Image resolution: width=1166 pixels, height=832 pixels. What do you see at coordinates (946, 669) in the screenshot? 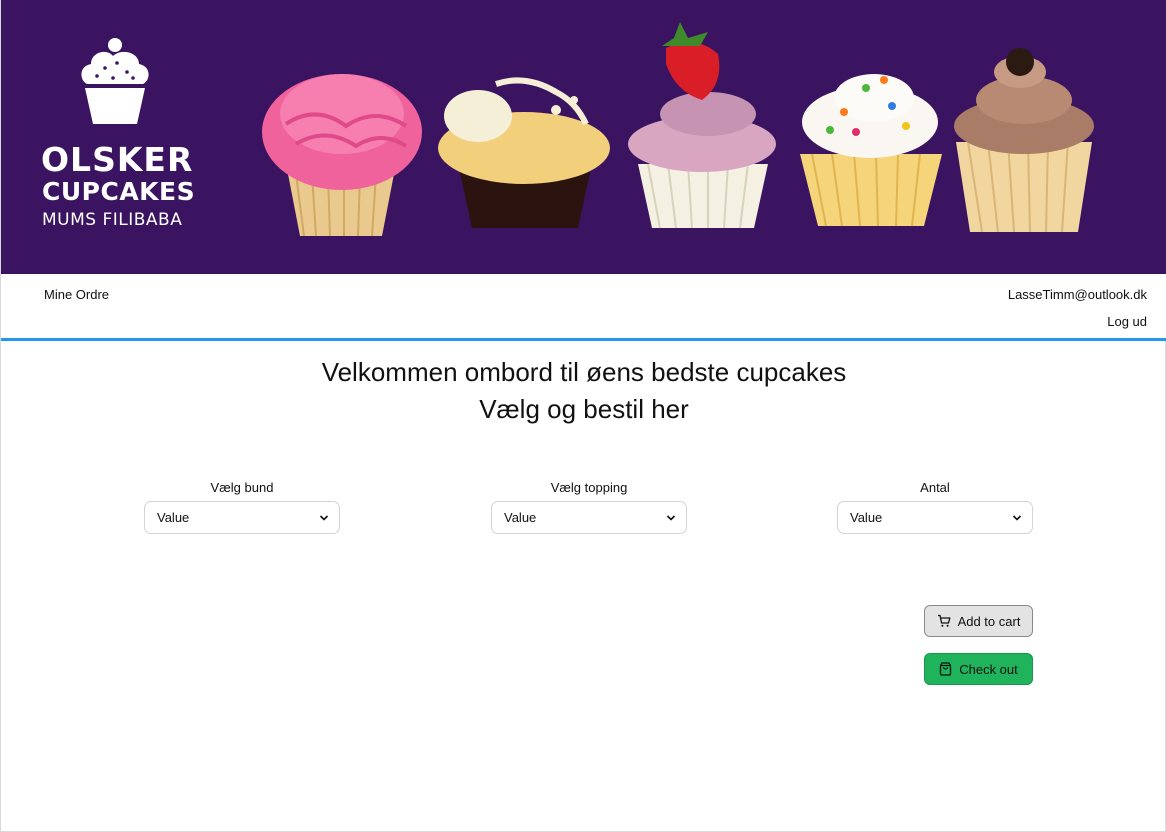
I see `shopping-bag-icon` at bounding box center [946, 669].